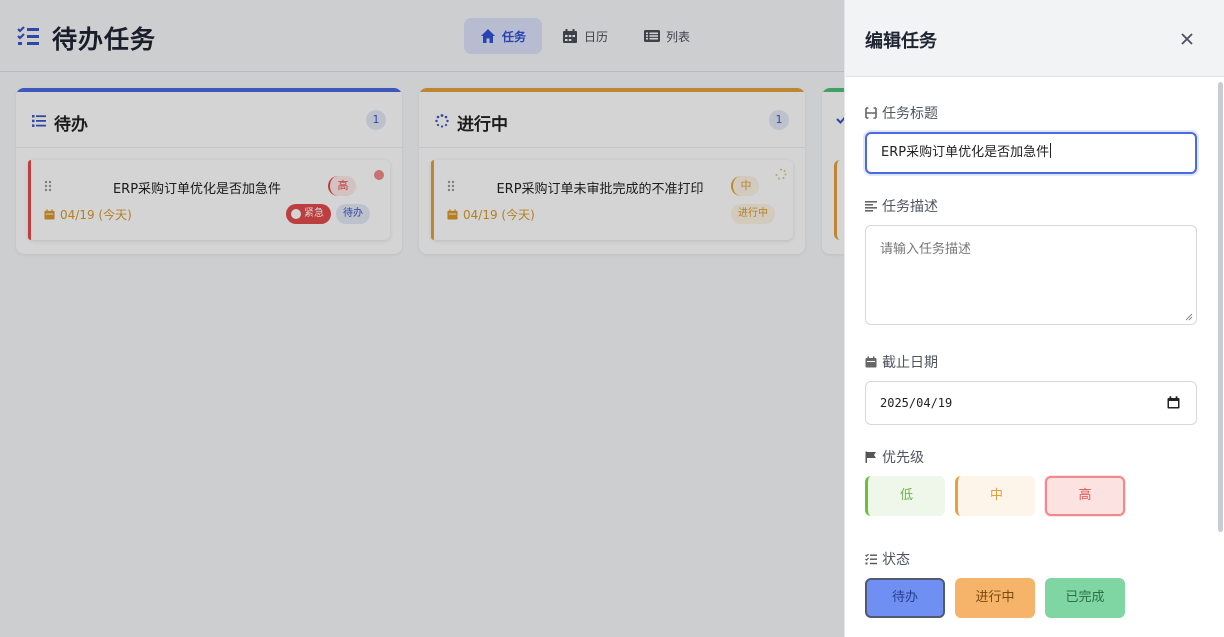  Describe the element at coordinates (903, 458) in the screenshot. I see `label-text: 优先级` at that location.